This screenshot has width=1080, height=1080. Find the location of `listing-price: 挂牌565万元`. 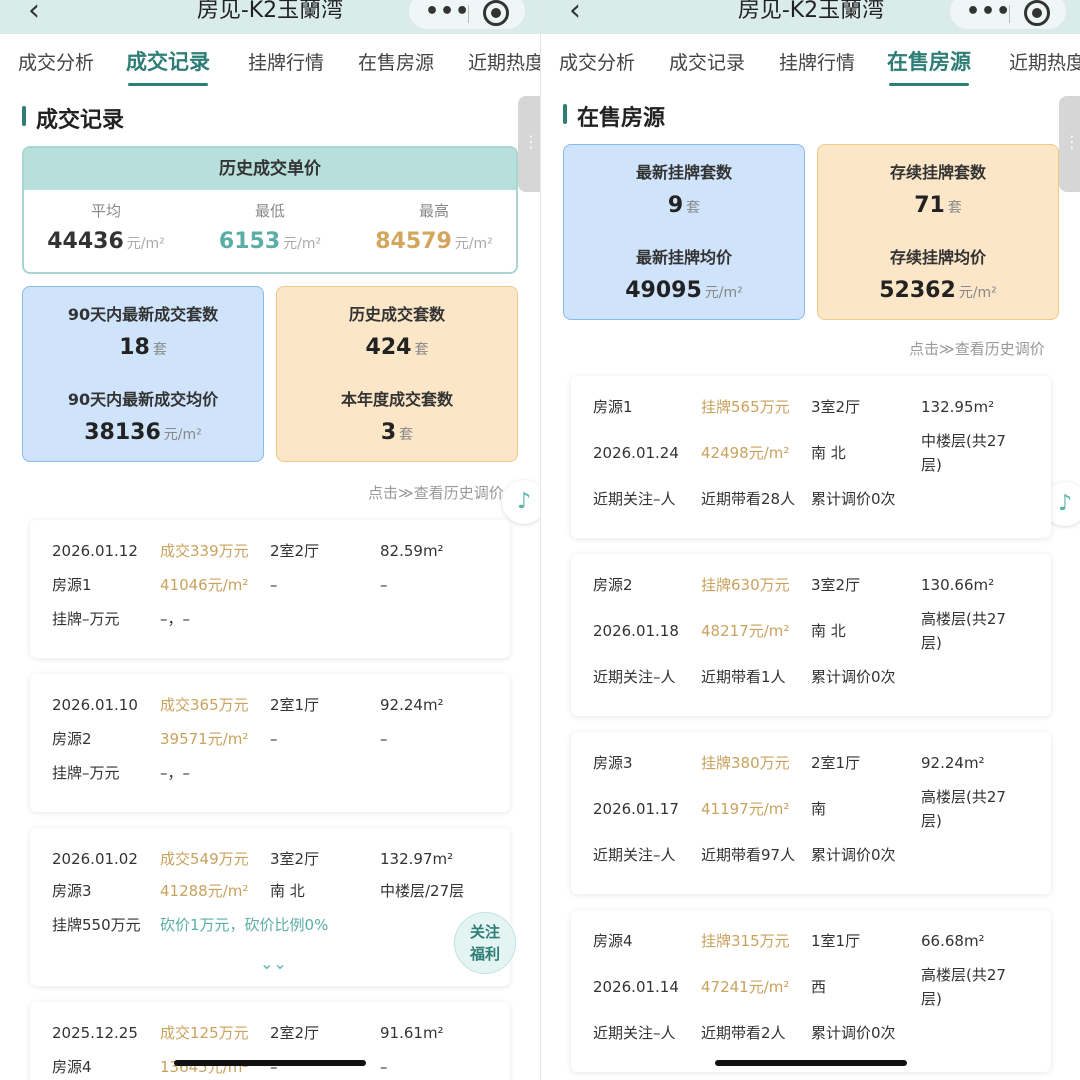

listing-price: 挂牌565万元 is located at coordinates (745, 407).